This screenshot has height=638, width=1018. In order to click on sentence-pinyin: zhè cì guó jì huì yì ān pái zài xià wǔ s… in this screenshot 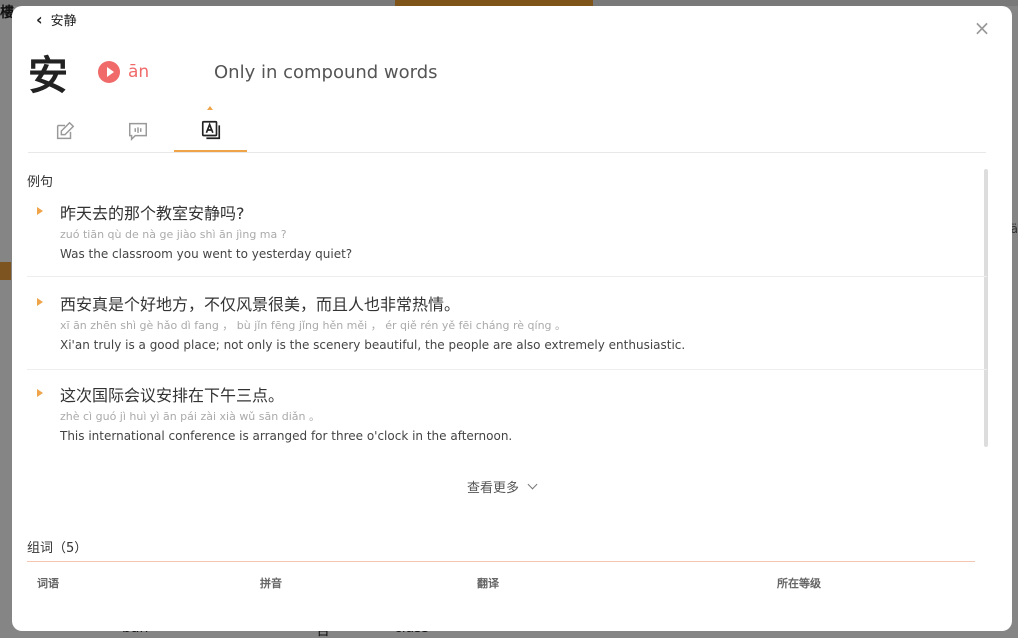, I will do `click(190, 416)`.